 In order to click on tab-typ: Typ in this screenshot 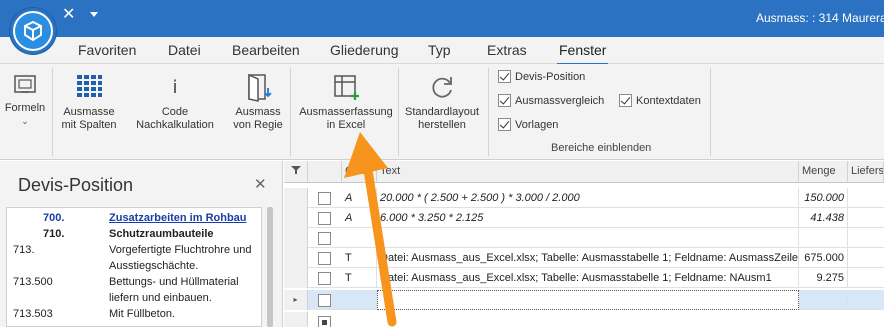, I will do `click(439, 50)`.